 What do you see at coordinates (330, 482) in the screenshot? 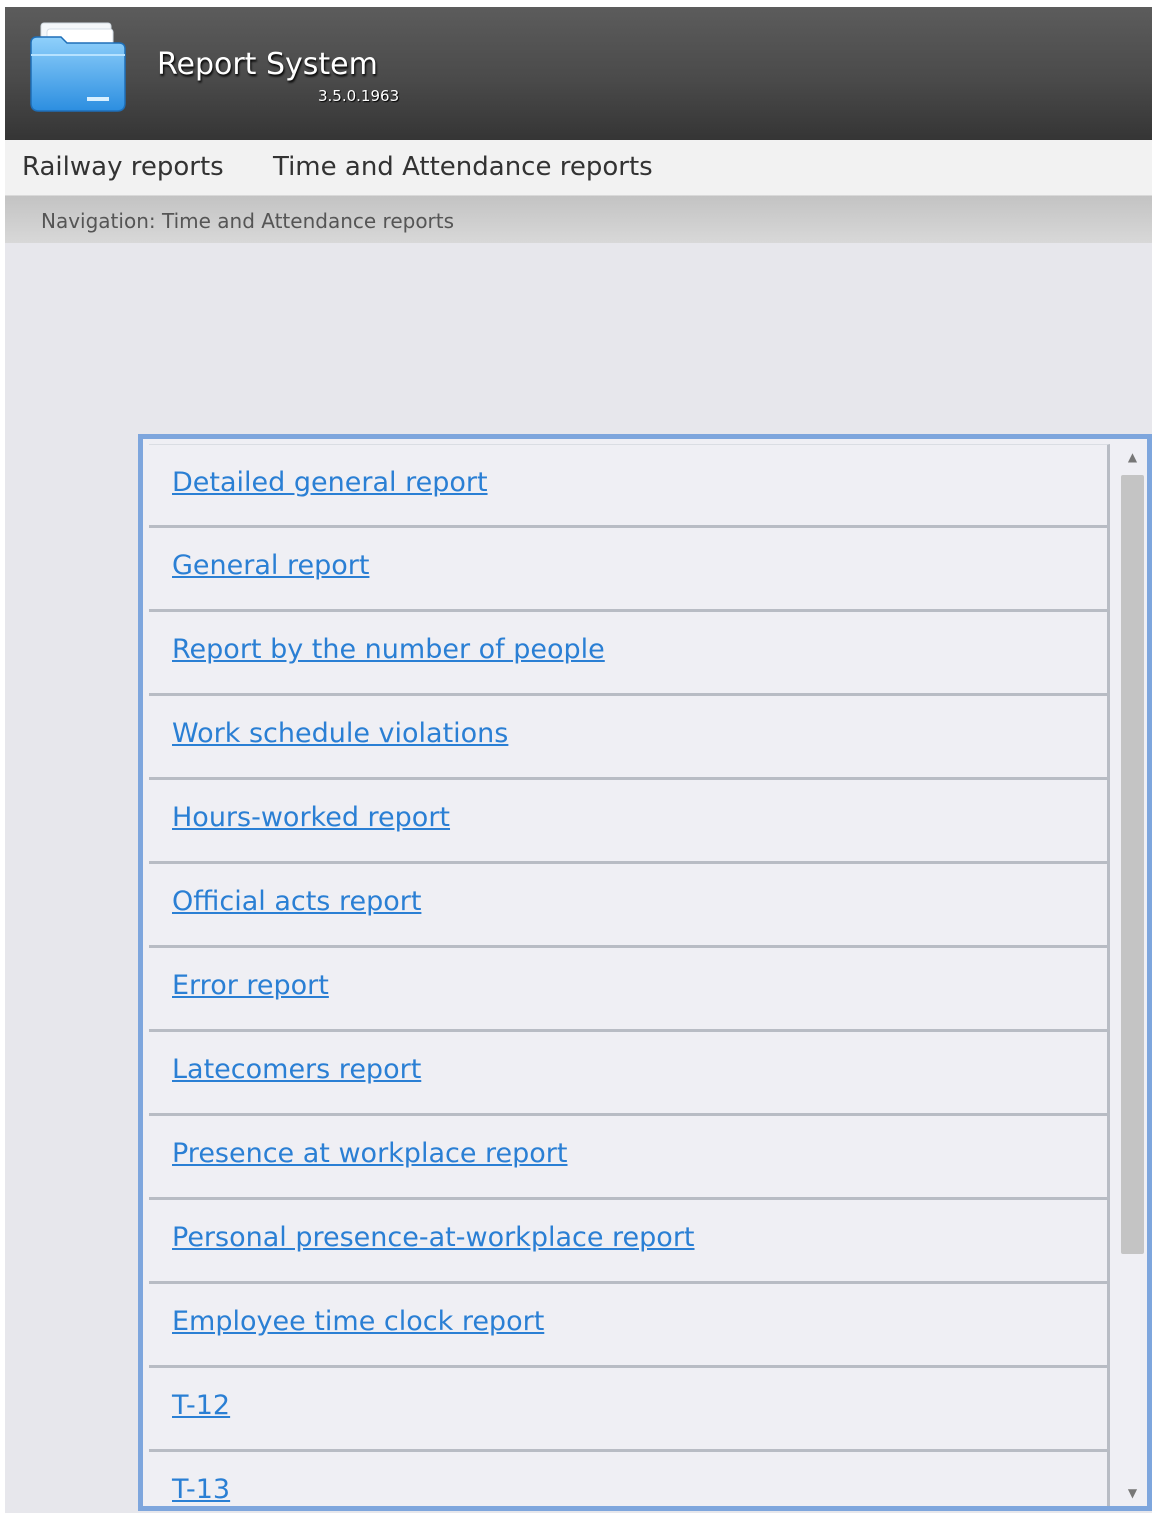
I see `report-link-detailed-general: Detailed general report` at bounding box center [330, 482].